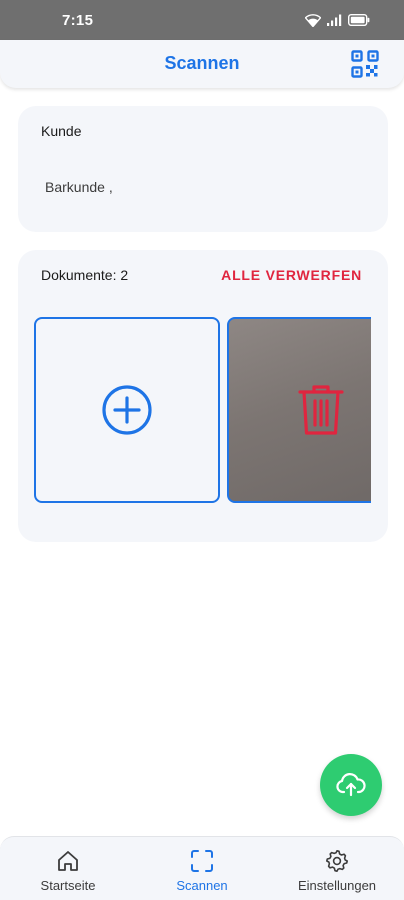 The image size is (404, 900). I want to click on page-title: Scannen, so click(202, 63).